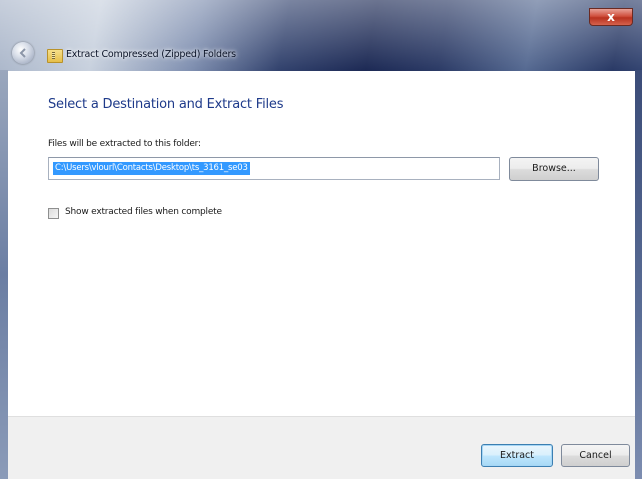 The height and width of the screenshot is (479, 642). What do you see at coordinates (143, 212) in the screenshot?
I see `show-extracted-files-label: Show extracted files when complete` at bounding box center [143, 212].